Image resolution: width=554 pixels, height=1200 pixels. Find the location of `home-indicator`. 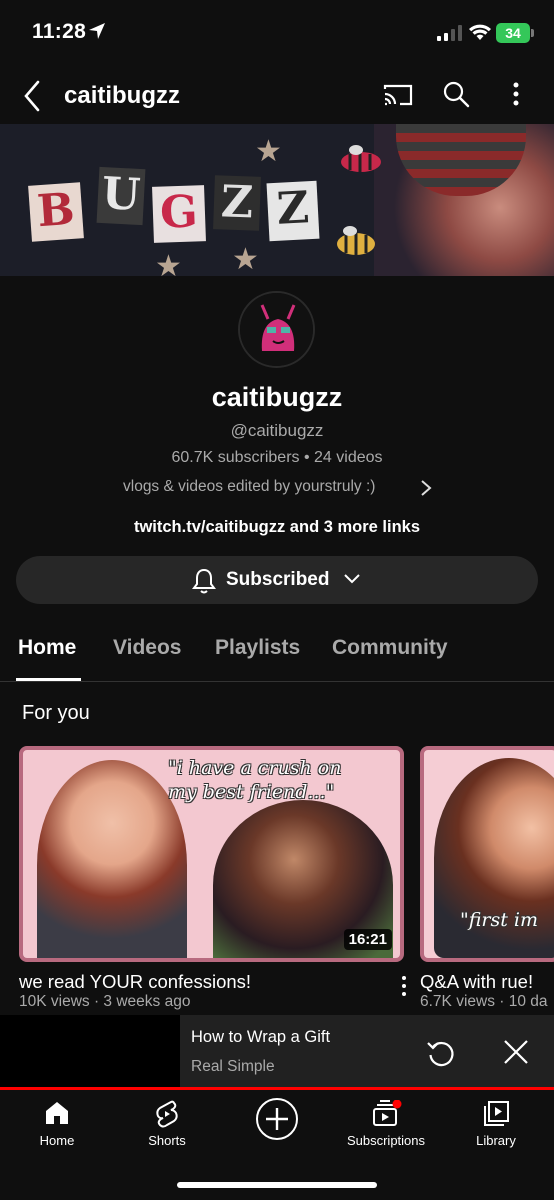

home-indicator is located at coordinates (277, 1185).